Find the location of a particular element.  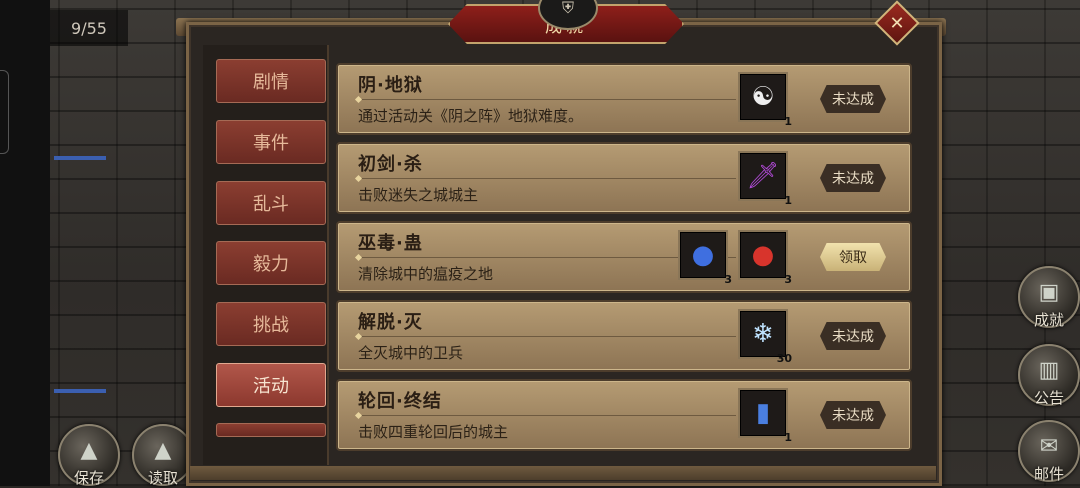

achievement-name: 巫毒·蛊 is located at coordinates (390, 243).